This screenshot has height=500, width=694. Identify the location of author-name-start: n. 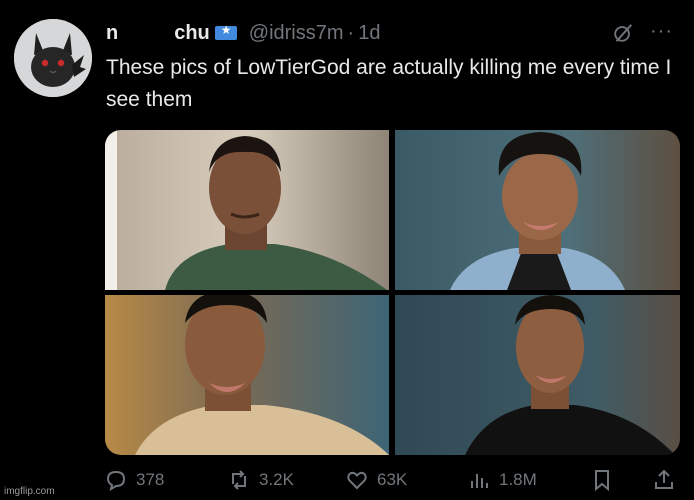
(112, 33).